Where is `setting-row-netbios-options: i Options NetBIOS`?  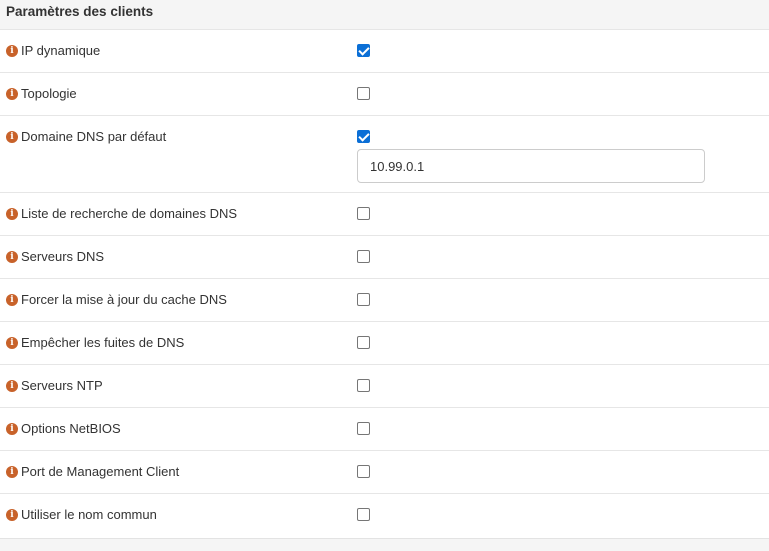
setting-row-netbios-options: i Options NetBIOS is located at coordinates (384, 429).